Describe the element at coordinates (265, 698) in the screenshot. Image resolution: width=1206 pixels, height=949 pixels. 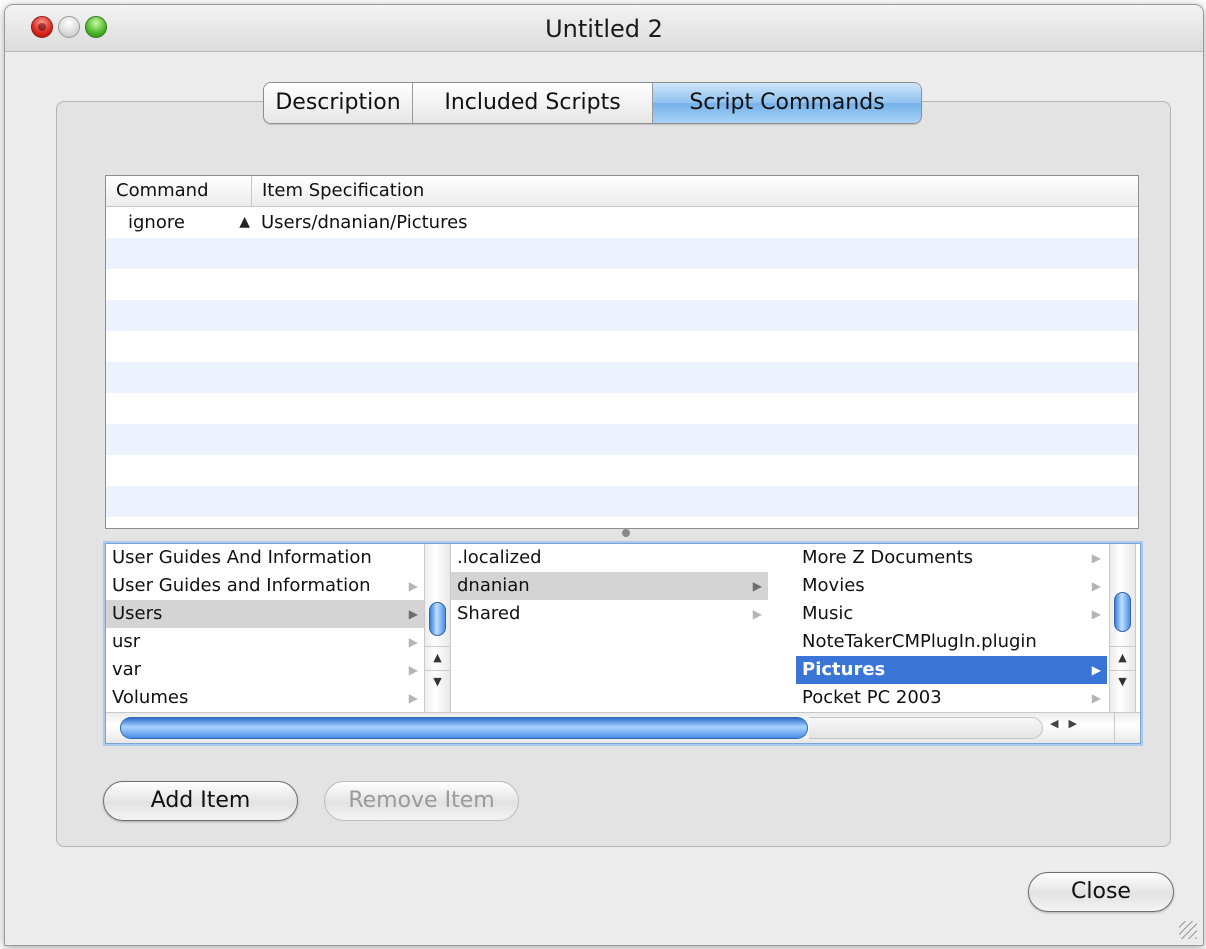
I see `browser-item: Volumes ▶` at that location.